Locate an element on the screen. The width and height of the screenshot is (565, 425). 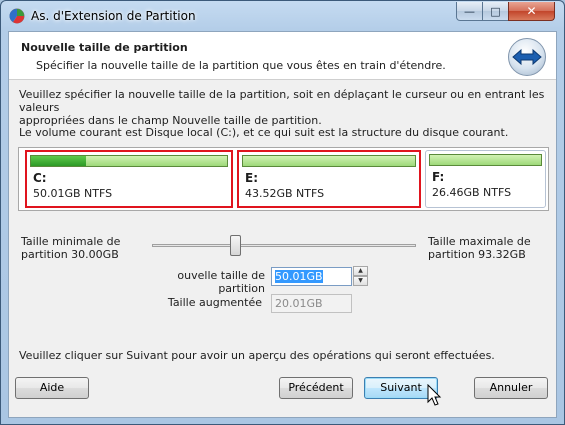
minimize-icon: — is located at coordinates (469, 11).